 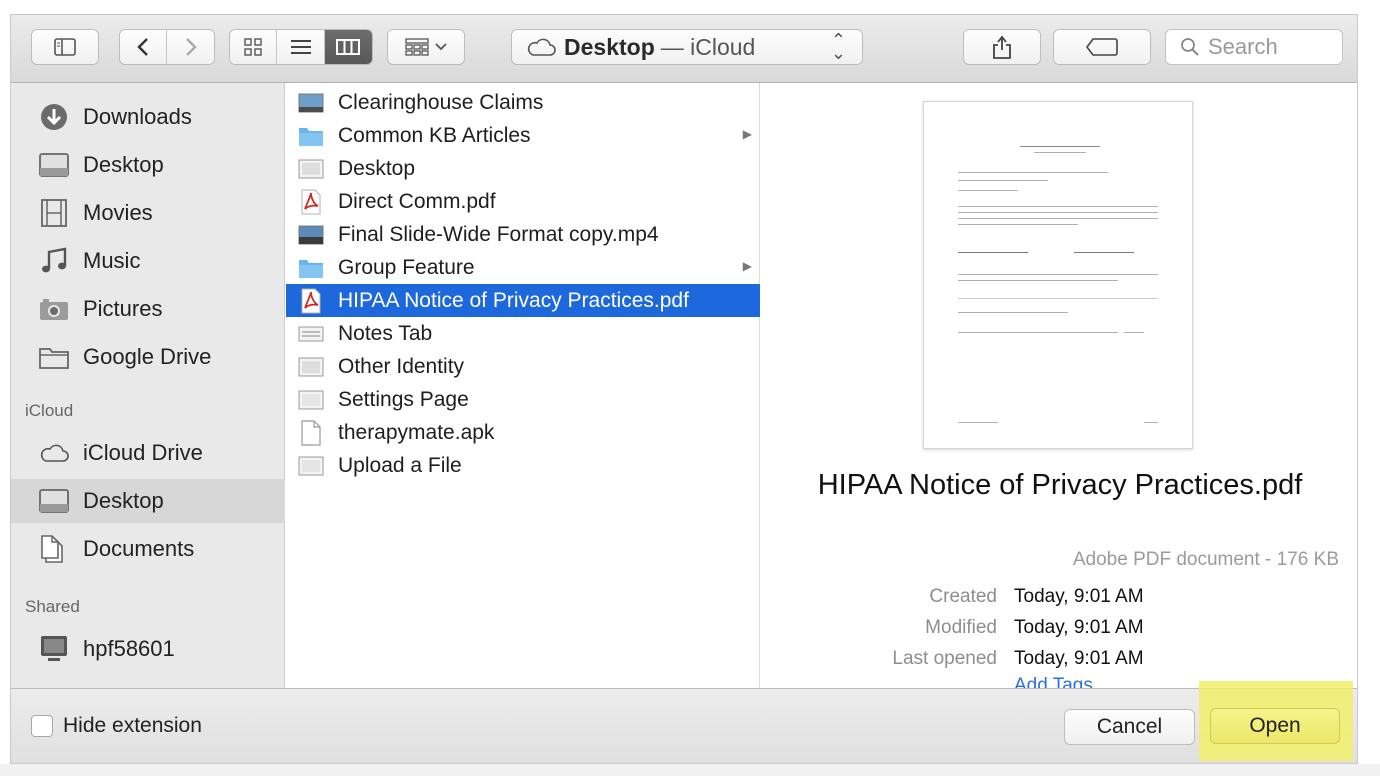 I want to click on sidebar-item-label: iCloud Drive, so click(x=143, y=452).